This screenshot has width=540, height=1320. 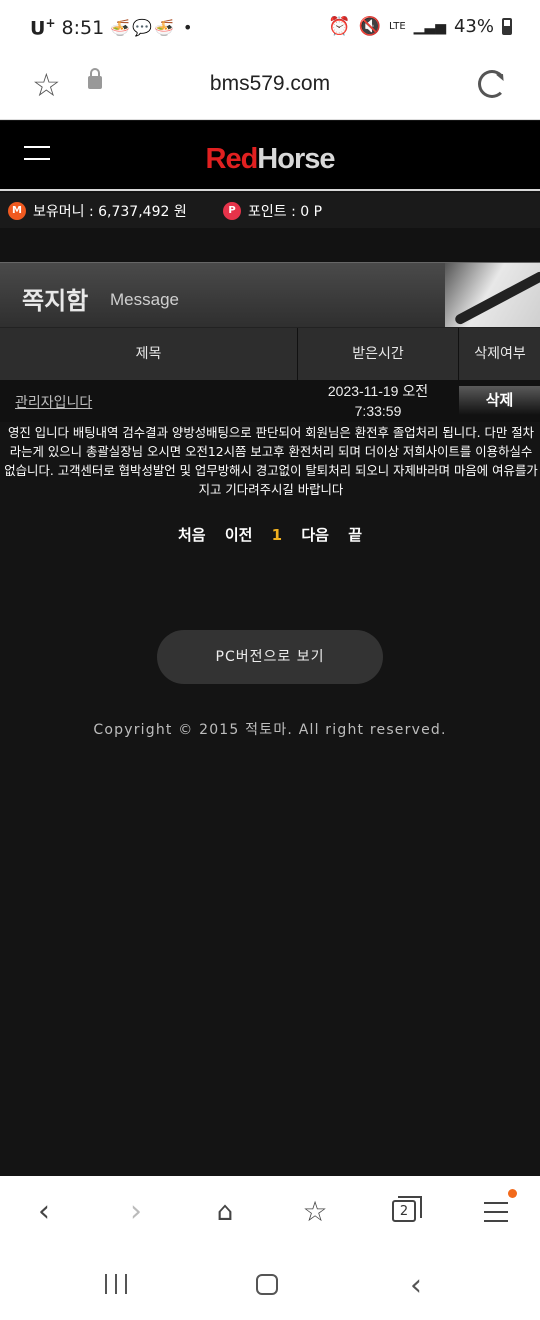 I want to click on delete-button: 삭제, so click(x=499, y=400).